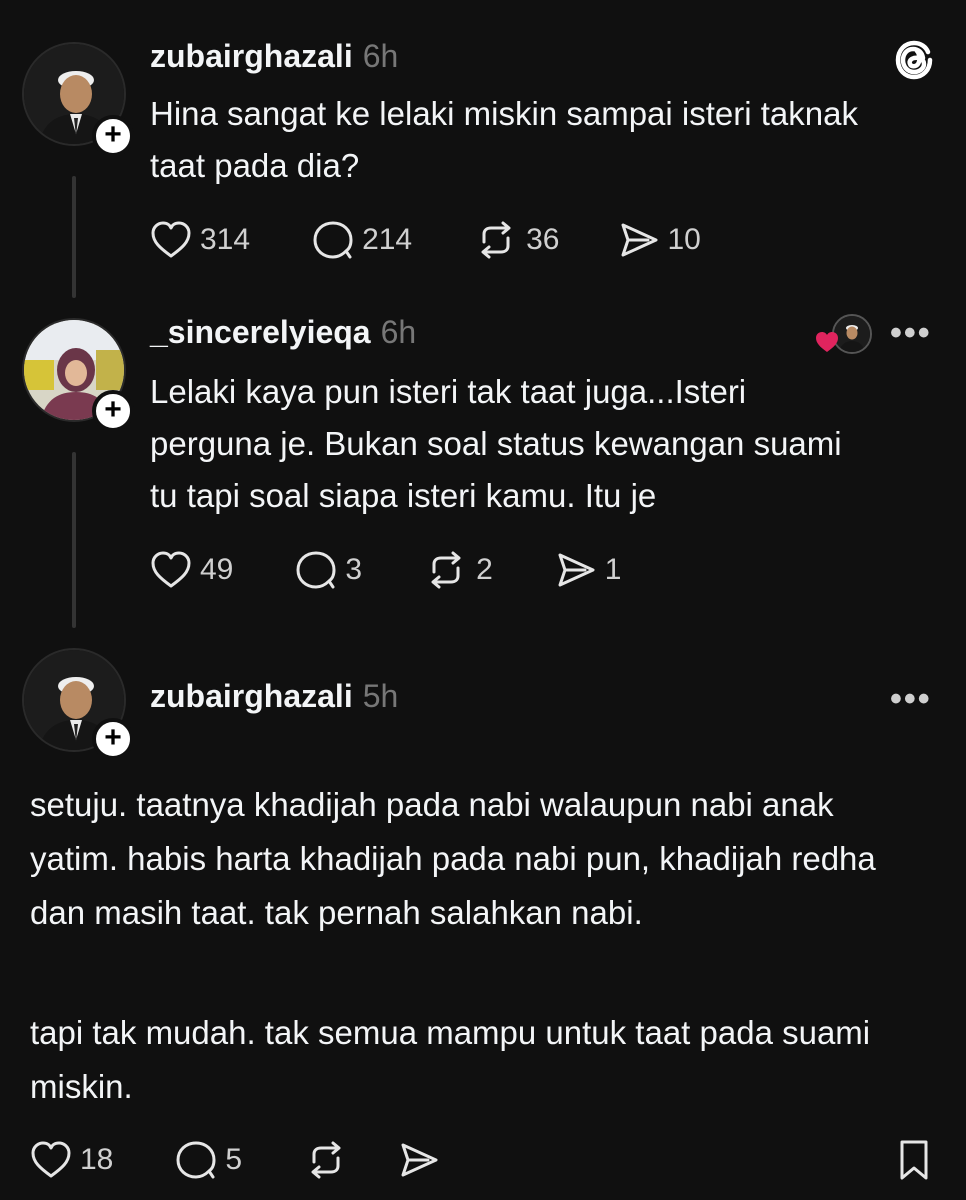 The image size is (966, 1200). I want to click on timestamp: 5h, so click(380, 696).